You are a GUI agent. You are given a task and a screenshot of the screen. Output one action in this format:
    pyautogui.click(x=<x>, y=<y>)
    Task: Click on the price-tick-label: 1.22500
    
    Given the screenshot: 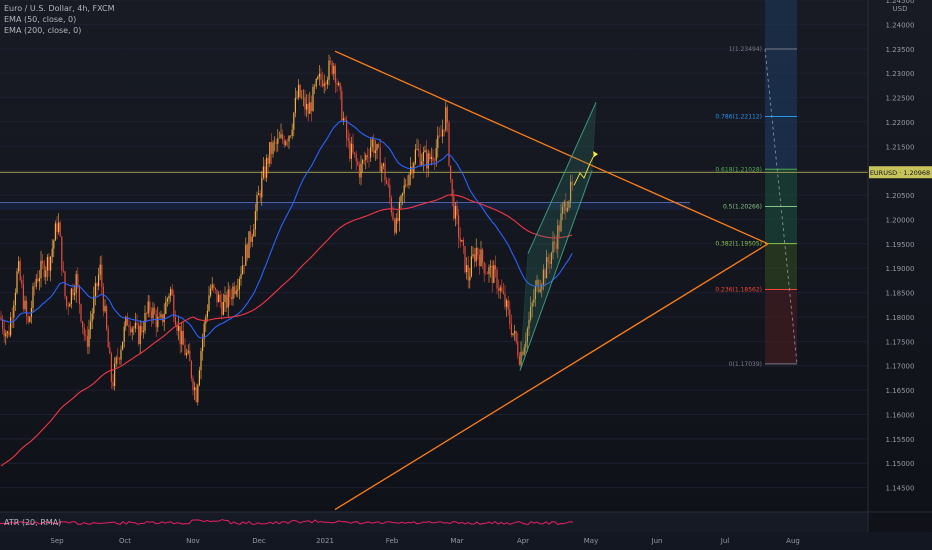 What is the action you would take?
    pyautogui.click(x=900, y=99)
    